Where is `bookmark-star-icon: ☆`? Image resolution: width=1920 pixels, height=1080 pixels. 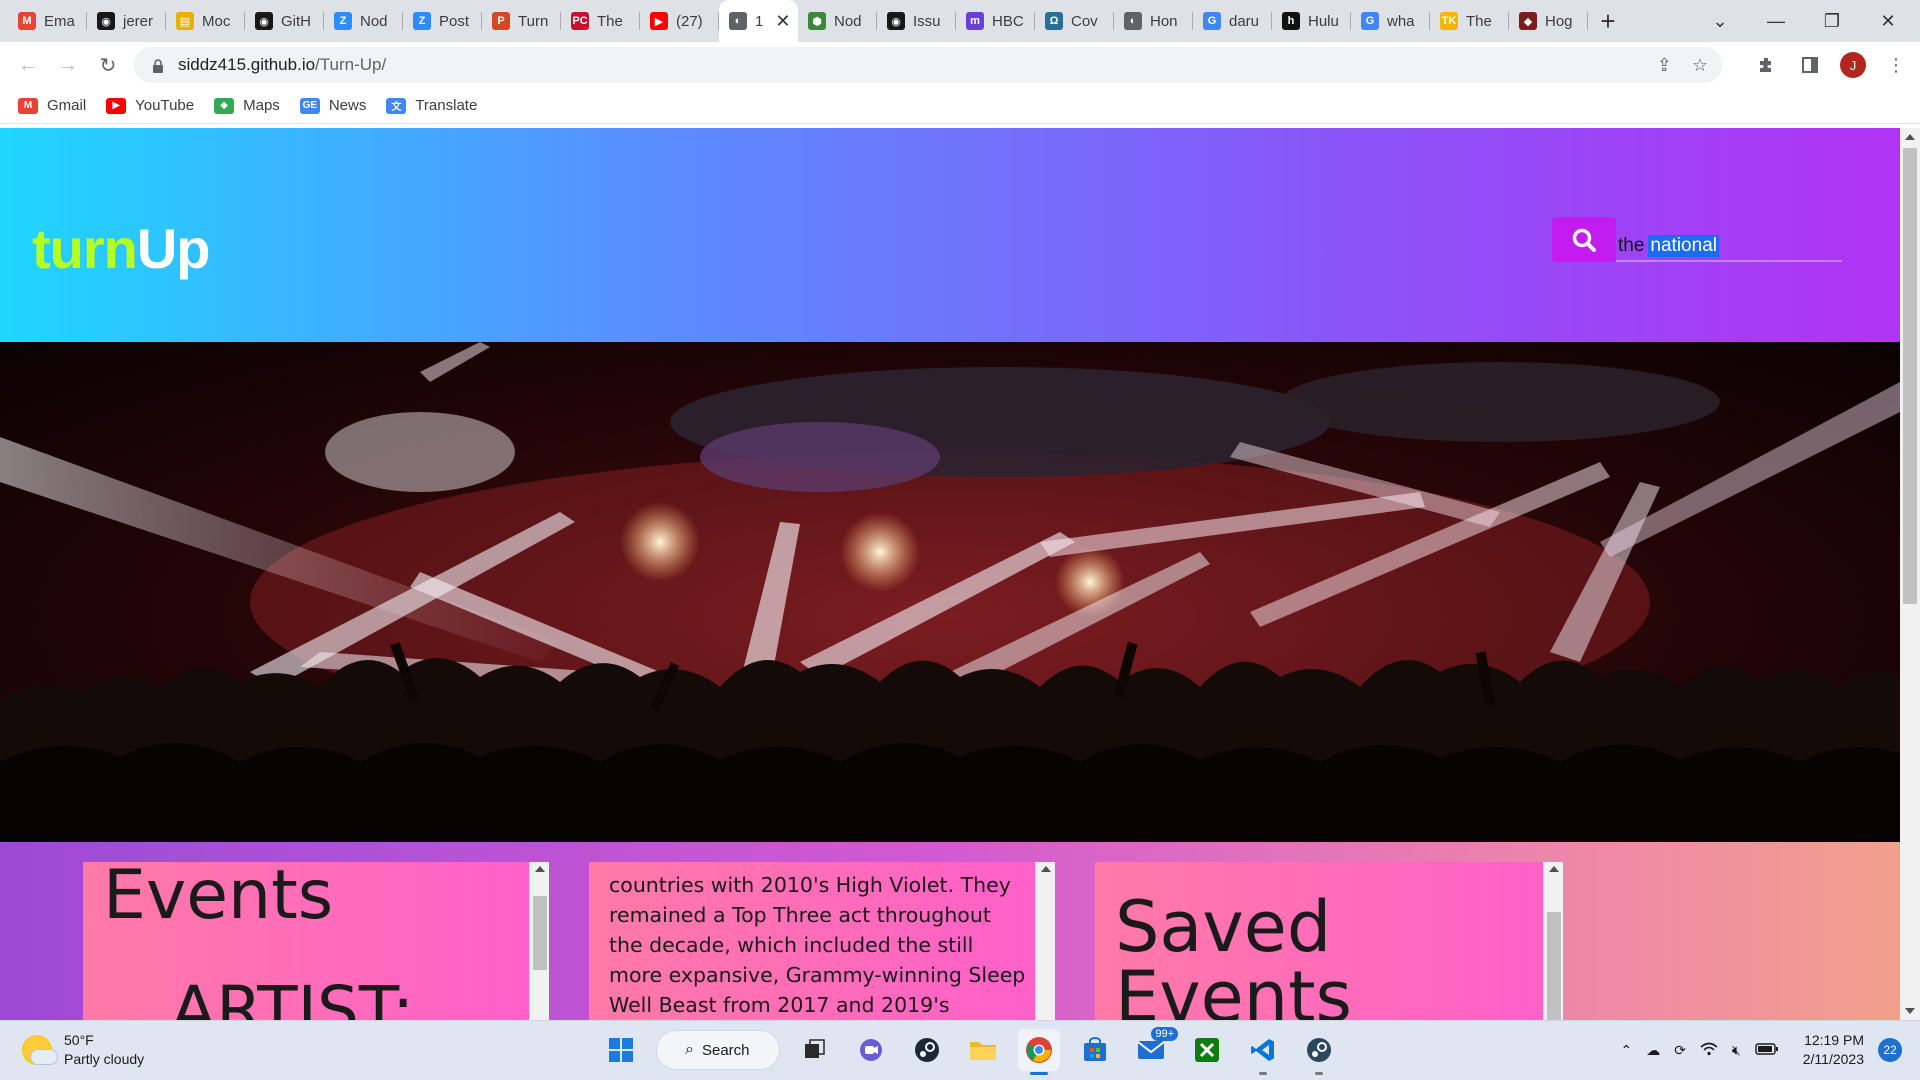 bookmark-star-icon: ☆ is located at coordinates (1700, 65).